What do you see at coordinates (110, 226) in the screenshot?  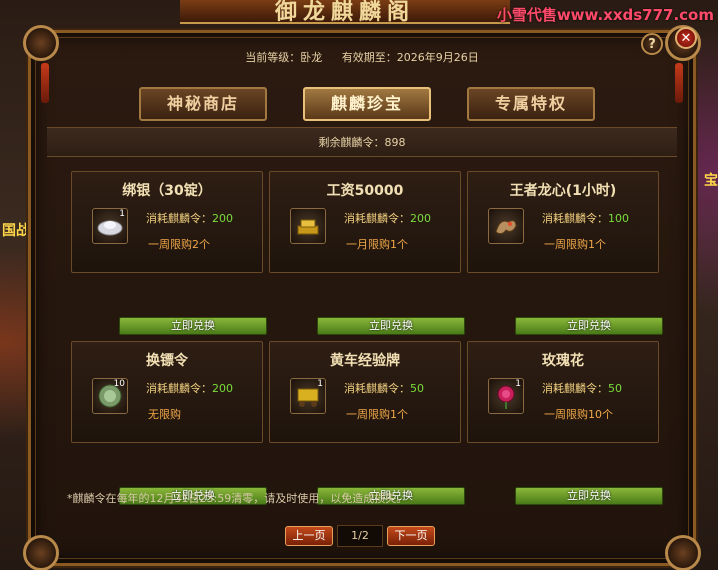 I see `silver-ingot-icon: 1` at bounding box center [110, 226].